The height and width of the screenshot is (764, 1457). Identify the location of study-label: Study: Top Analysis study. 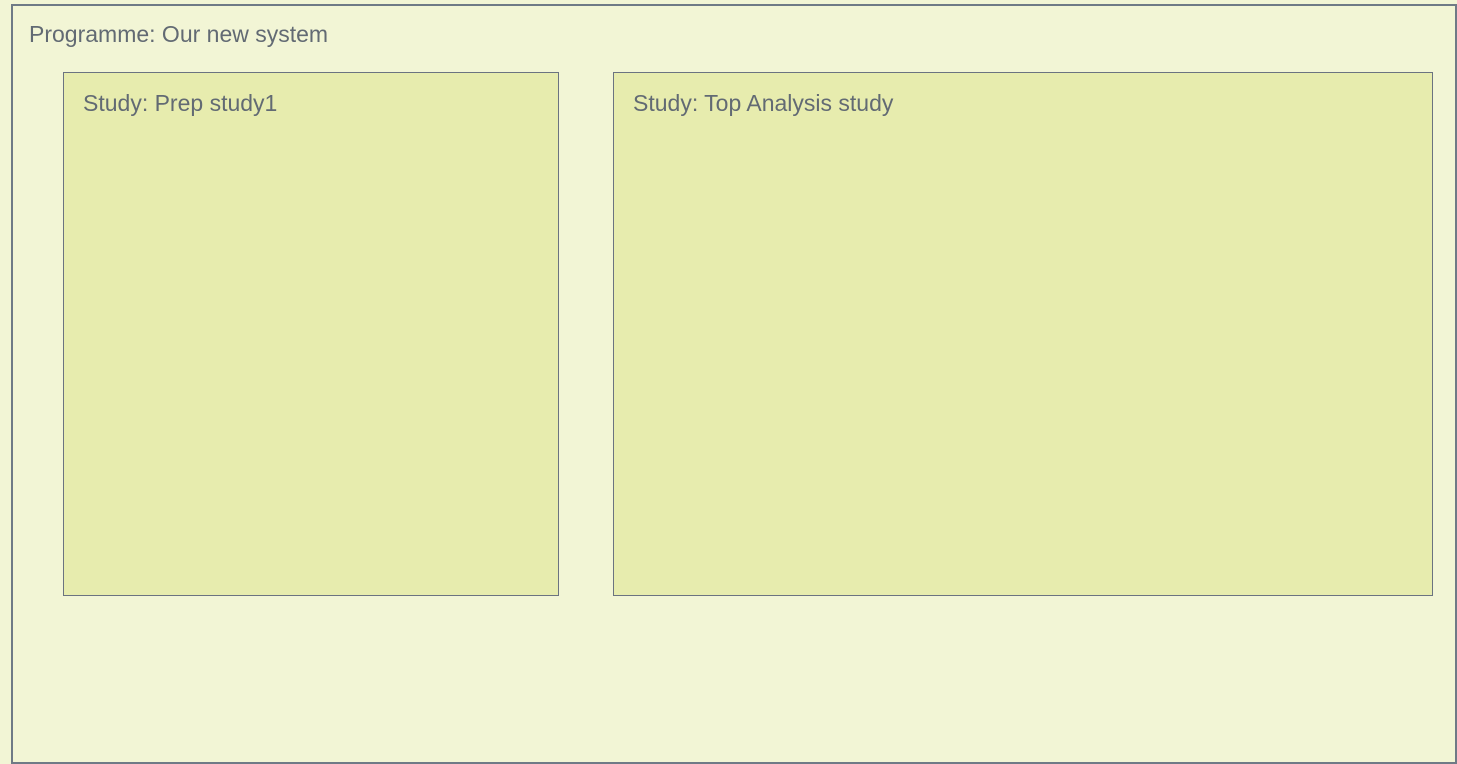
(763, 103).